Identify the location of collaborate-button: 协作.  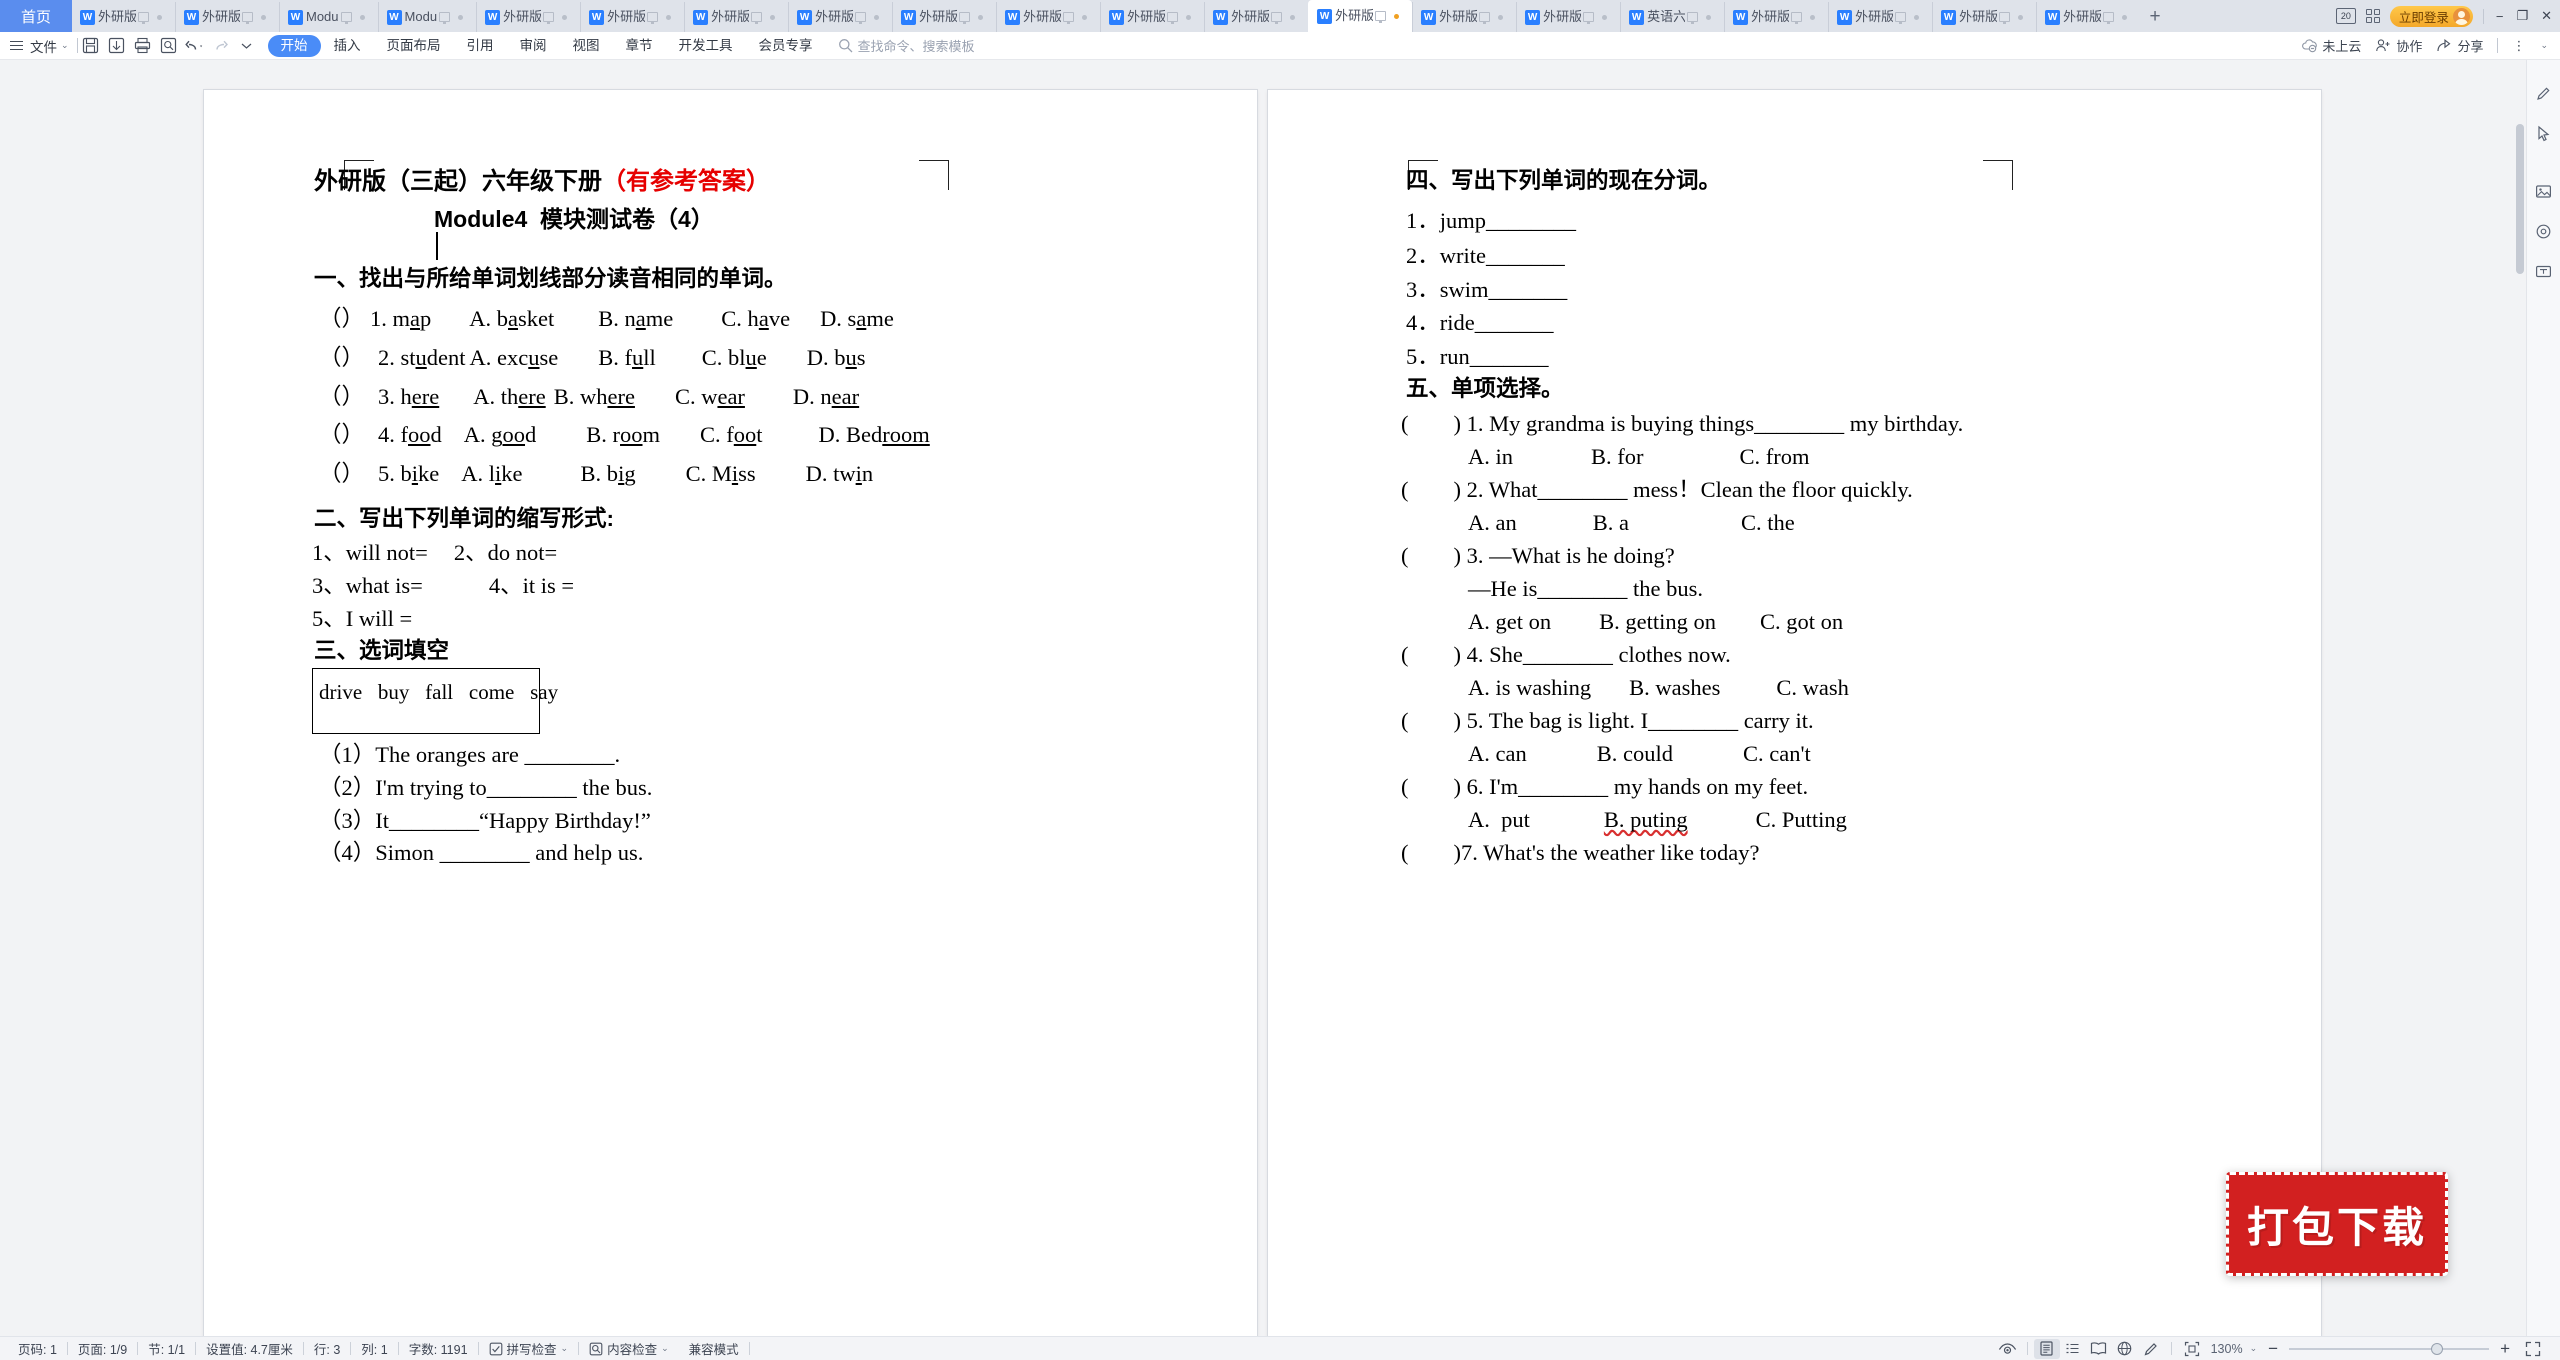
(2398, 45).